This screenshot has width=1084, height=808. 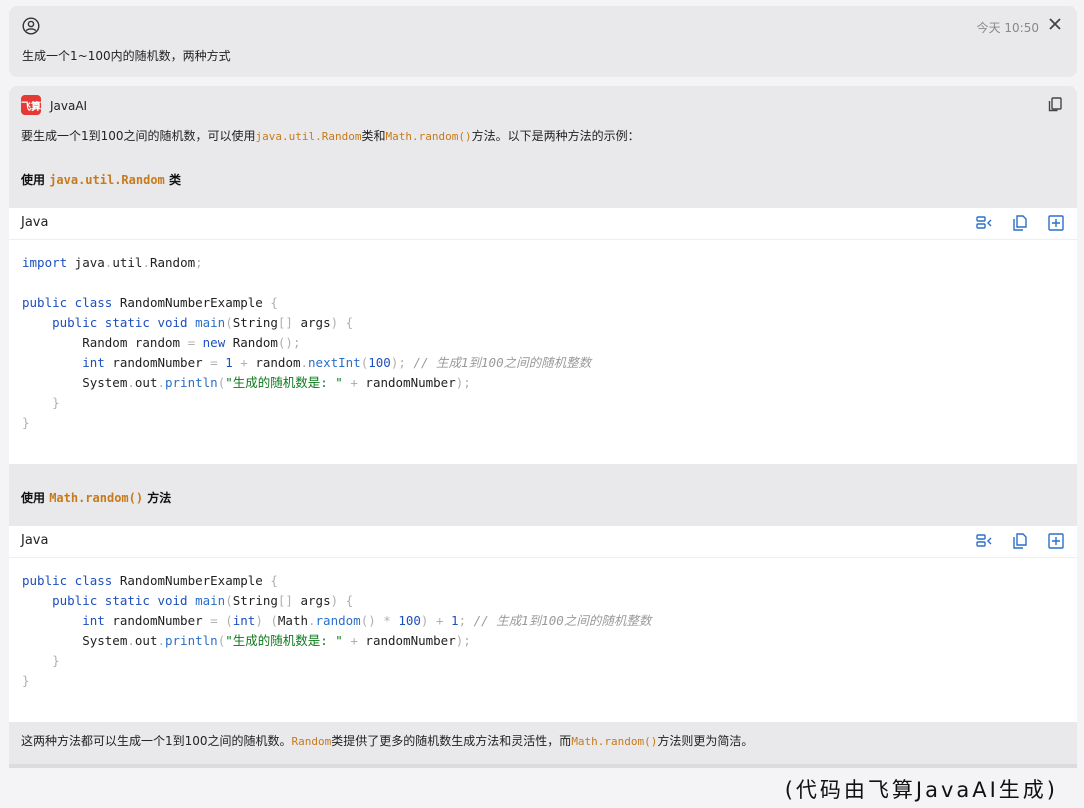 What do you see at coordinates (156, 741) in the screenshot?
I see `summary-pre: 这两种方法都可以生成一个1到100之间的随机数。` at bounding box center [156, 741].